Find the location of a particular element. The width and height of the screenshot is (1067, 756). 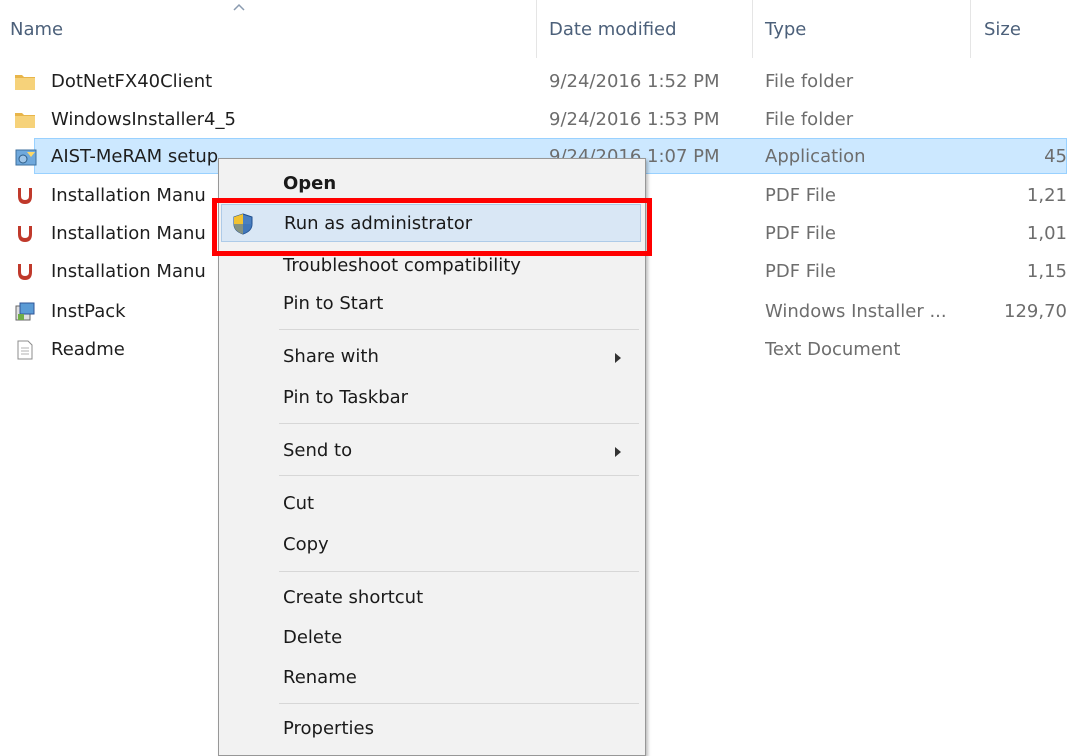

file-date: 9/24/2016 1:53 PM is located at coordinates (634, 119).